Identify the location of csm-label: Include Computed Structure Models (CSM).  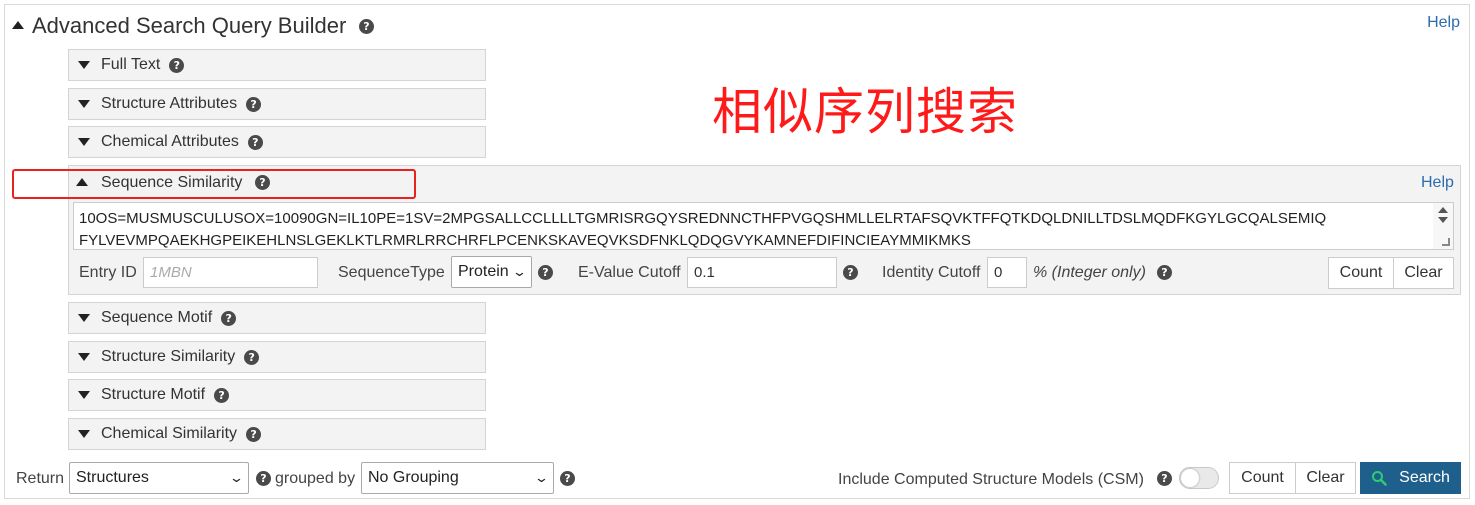
(991, 479).